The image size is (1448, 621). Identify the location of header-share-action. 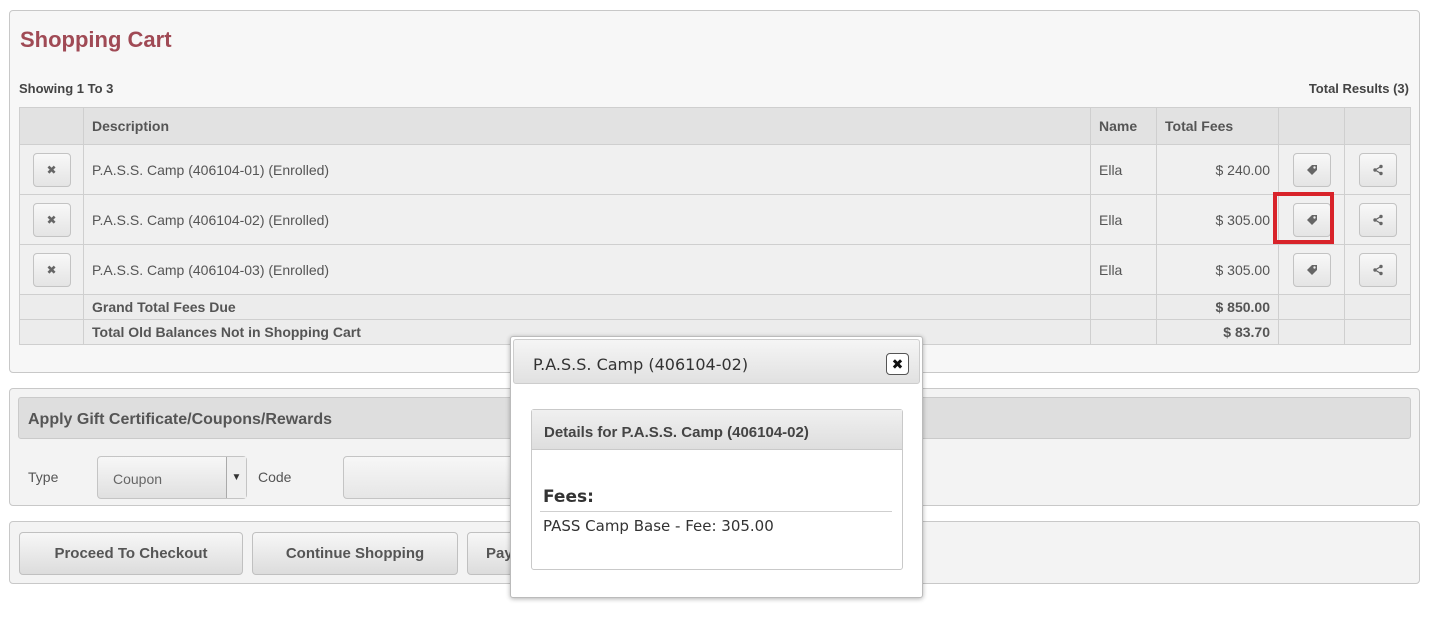
(1377, 126).